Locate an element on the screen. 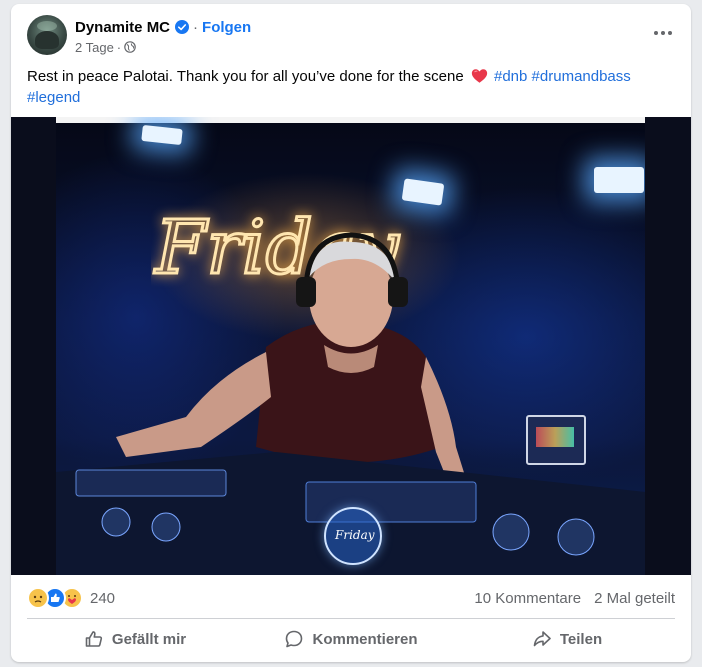 This screenshot has width=702, height=667. red-heart-icon is located at coordinates (479, 76).